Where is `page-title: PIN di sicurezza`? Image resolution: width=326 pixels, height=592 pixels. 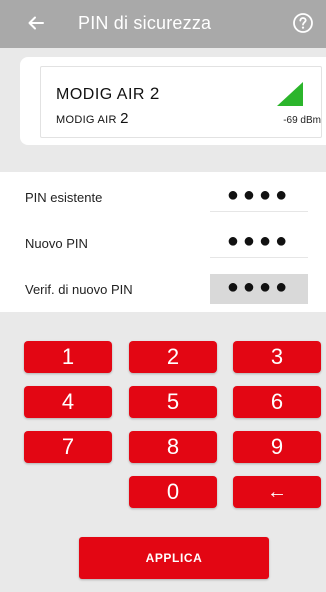
page-title: PIN di sicurezza is located at coordinates (145, 23).